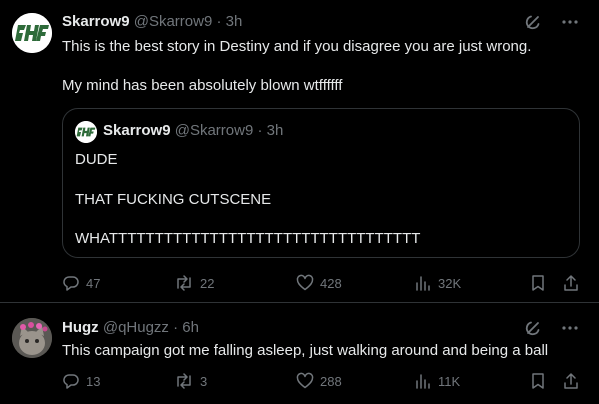 This screenshot has width=599, height=404. I want to click on like-button: 428, so click(319, 283).